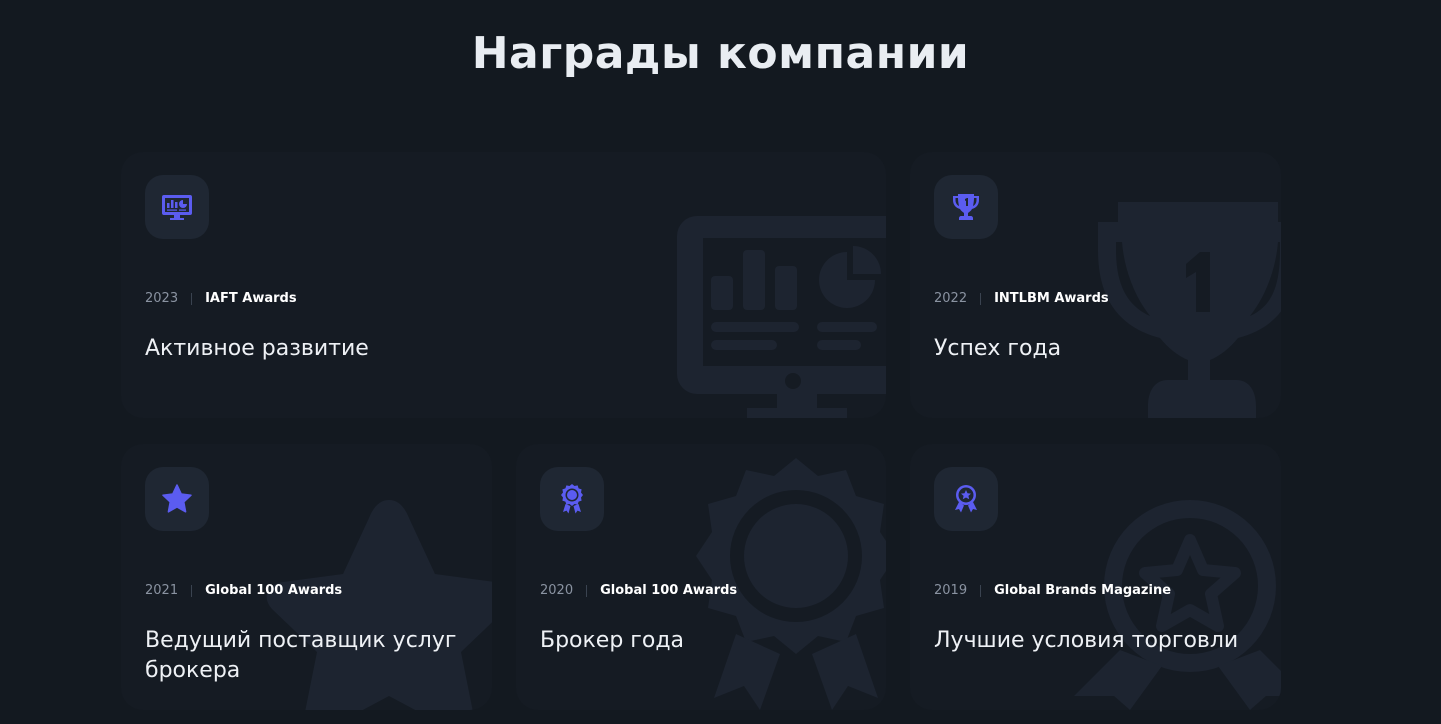  Describe the element at coordinates (951, 298) in the screenshot. I see `award-year: 2022` at that location.